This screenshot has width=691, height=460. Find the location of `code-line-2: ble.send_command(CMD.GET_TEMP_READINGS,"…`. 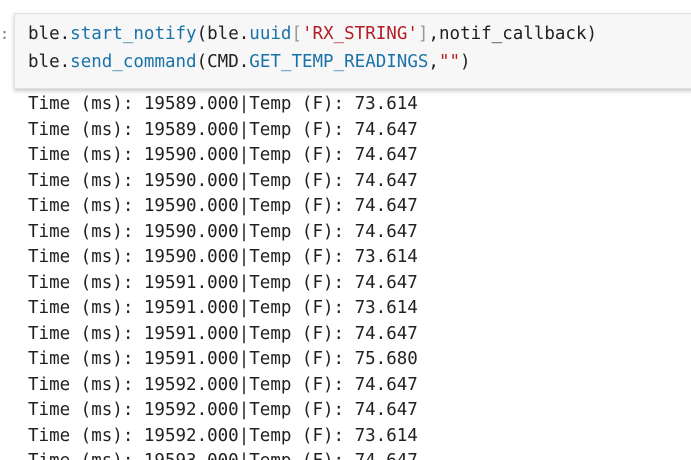

code-line-2: ble.send_command(CMD.GET_TEMP_READINGS,"… is located at coordinates (249, 62).